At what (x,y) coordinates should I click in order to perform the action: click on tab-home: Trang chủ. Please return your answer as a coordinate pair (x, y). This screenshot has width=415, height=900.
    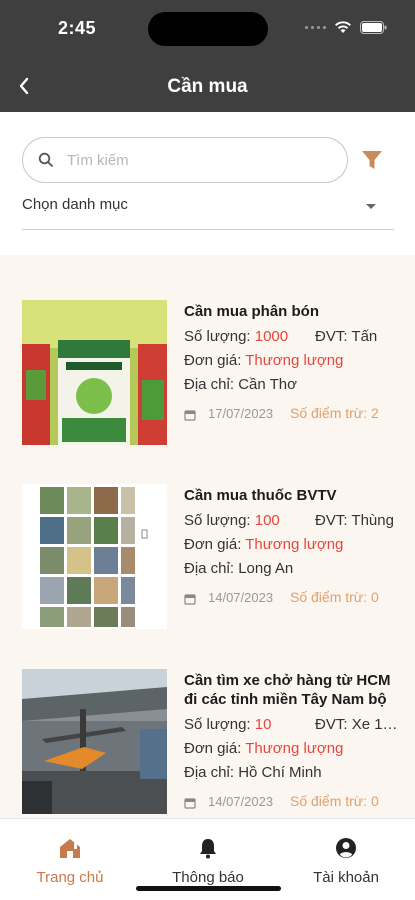
    Looking at the image, I should click on (70, 860).